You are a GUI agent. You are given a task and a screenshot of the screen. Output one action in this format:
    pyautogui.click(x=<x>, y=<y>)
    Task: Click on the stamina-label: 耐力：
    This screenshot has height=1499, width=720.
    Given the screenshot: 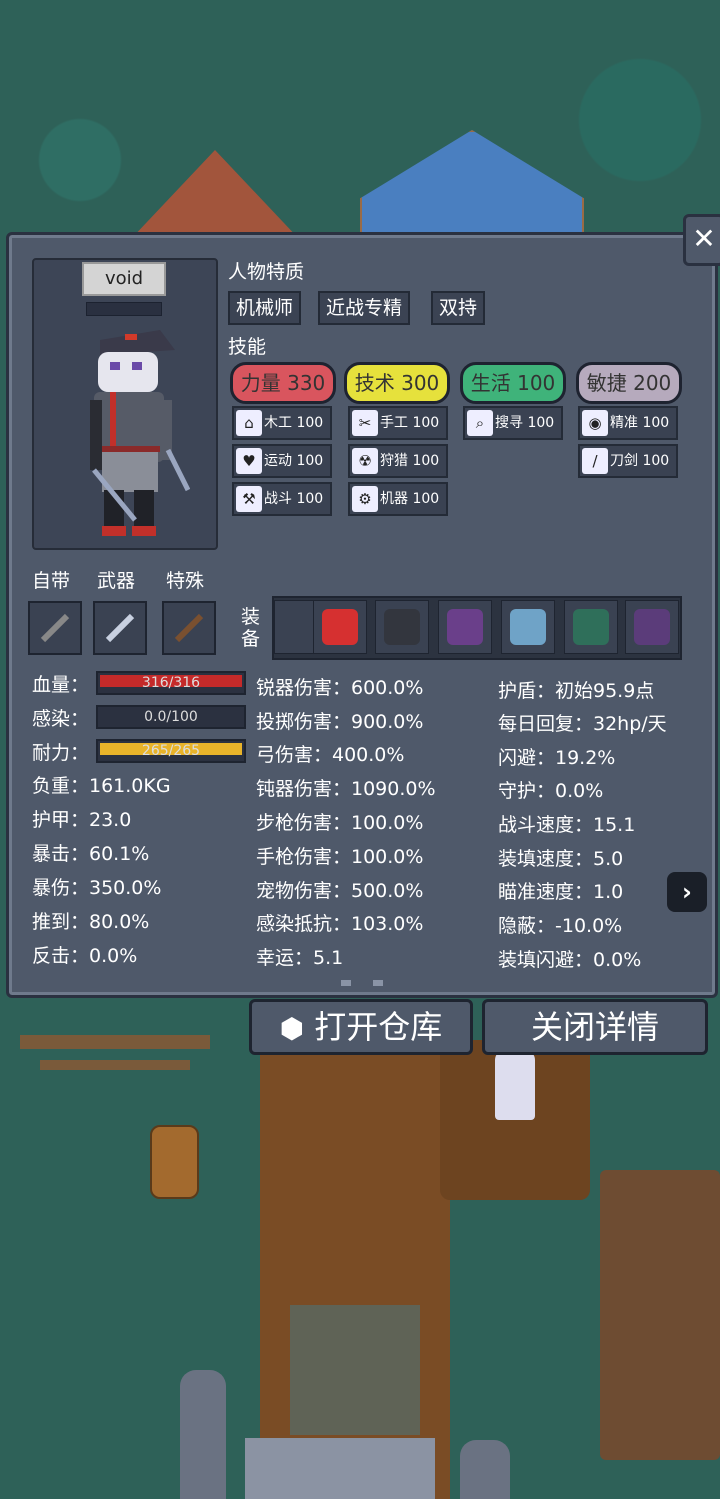 What is the action you would take?
    pyautogui.click(x=61, y=753)
    